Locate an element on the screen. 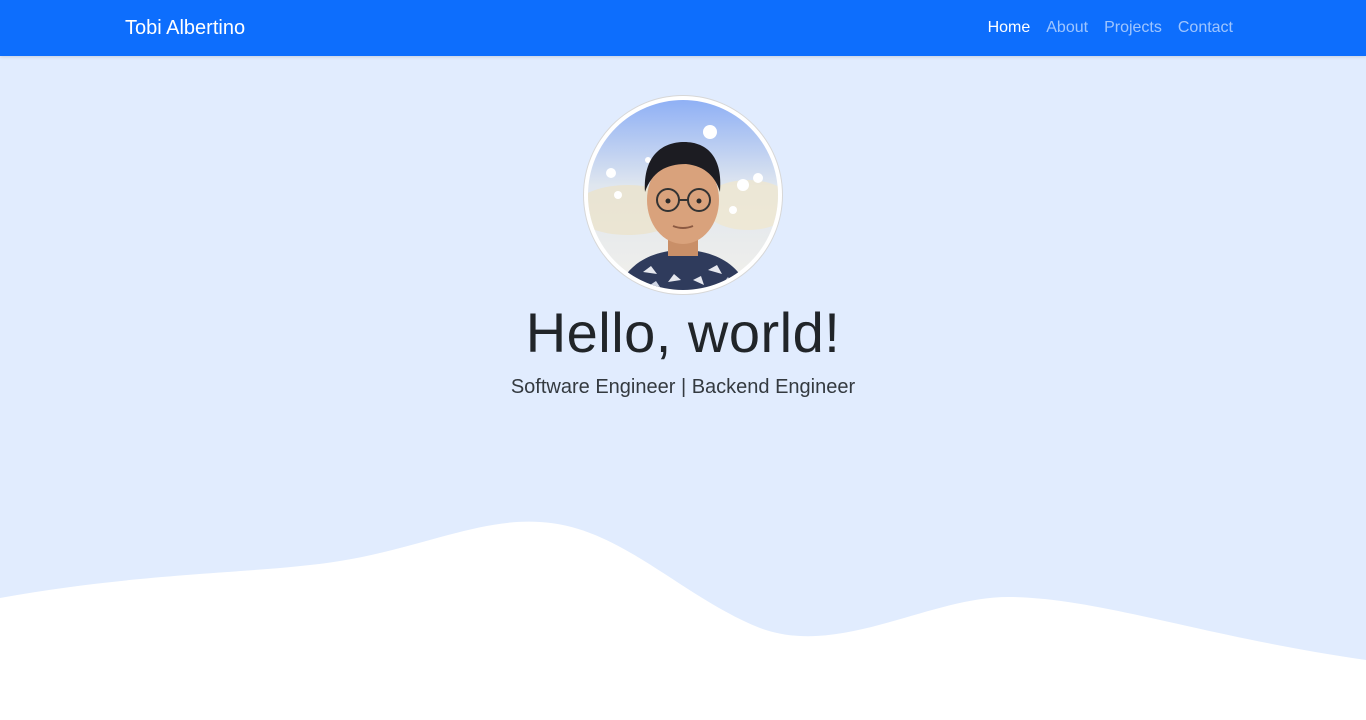  nav-link-contact: Contact is located at coordinates (1205, 28).